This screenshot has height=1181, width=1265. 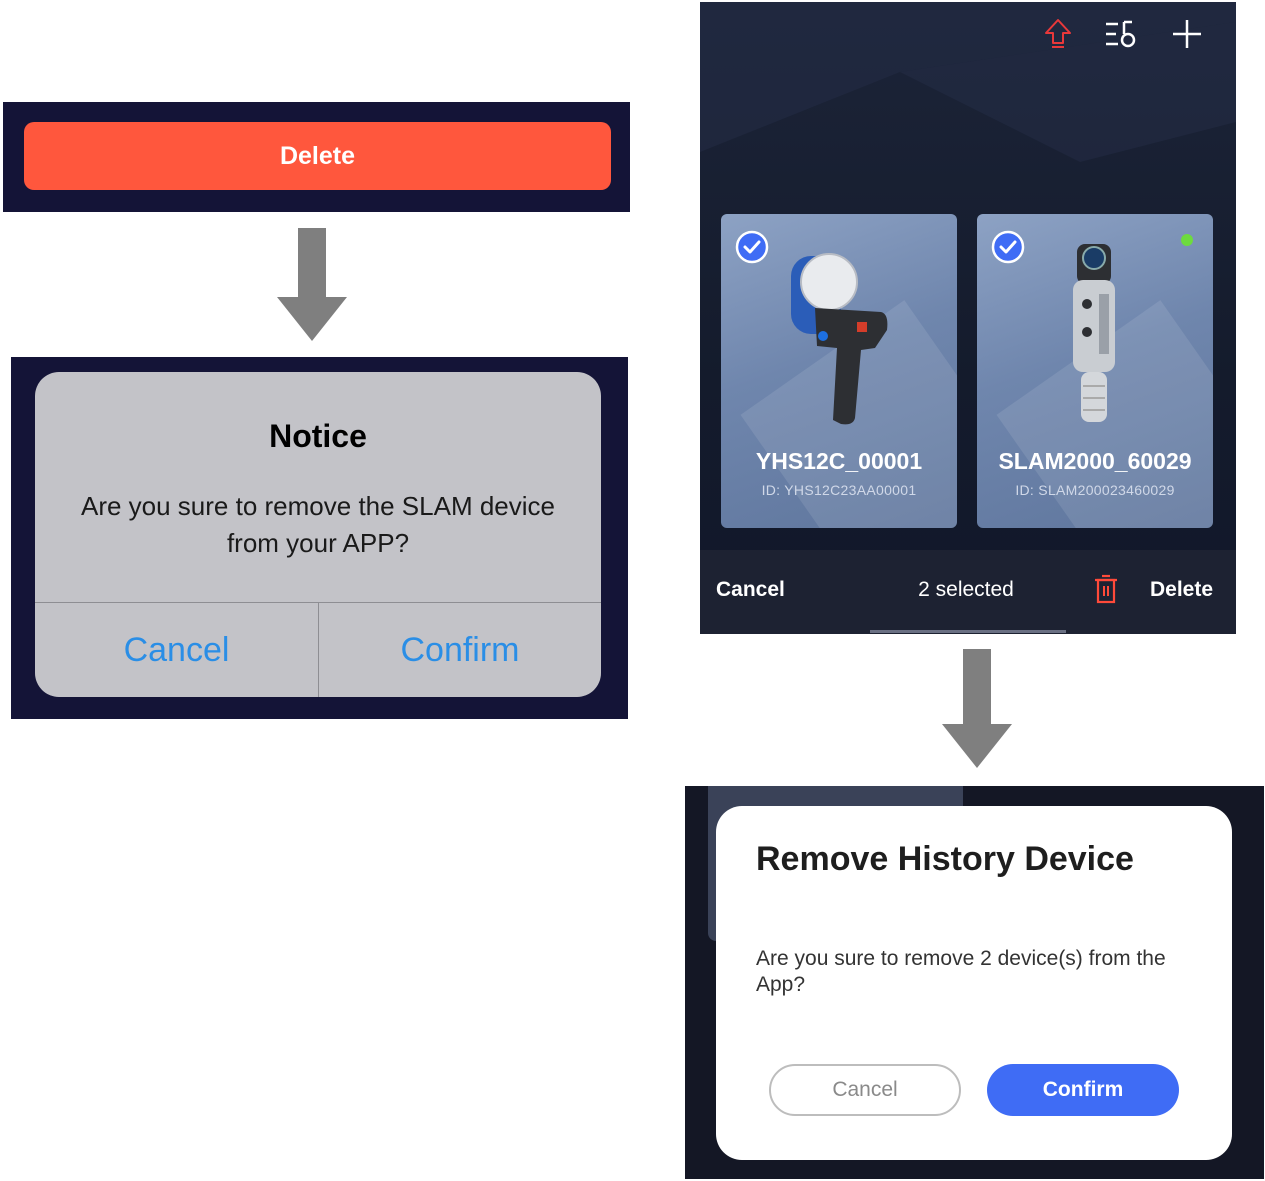 What do you see at coordinates (1120, 34) in the screenshot?
I see `filter-list-icon` at bounding box center [1120, 34].